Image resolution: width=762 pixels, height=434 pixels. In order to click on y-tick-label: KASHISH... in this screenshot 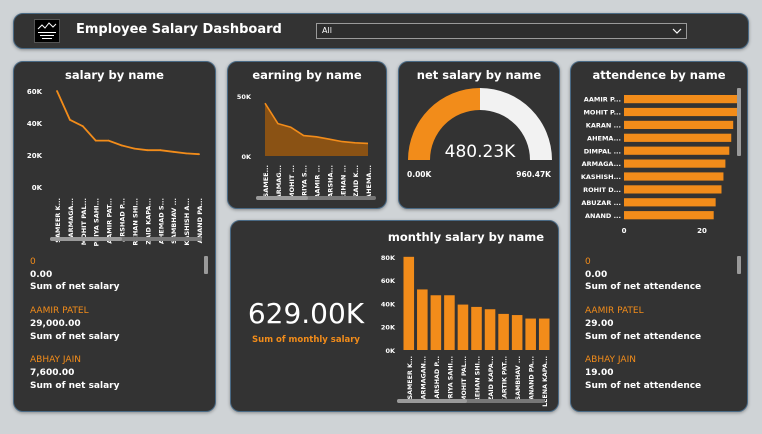, I will do `click(601, 177)`.